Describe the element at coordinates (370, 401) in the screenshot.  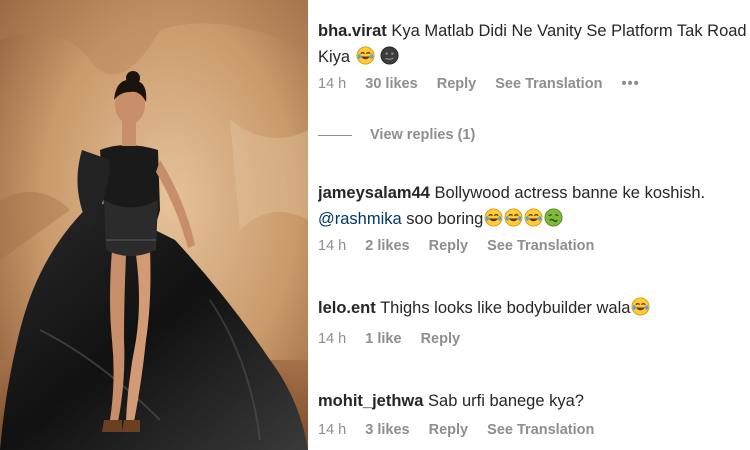
I see `comment-username: mohit_jethwa` at that location.